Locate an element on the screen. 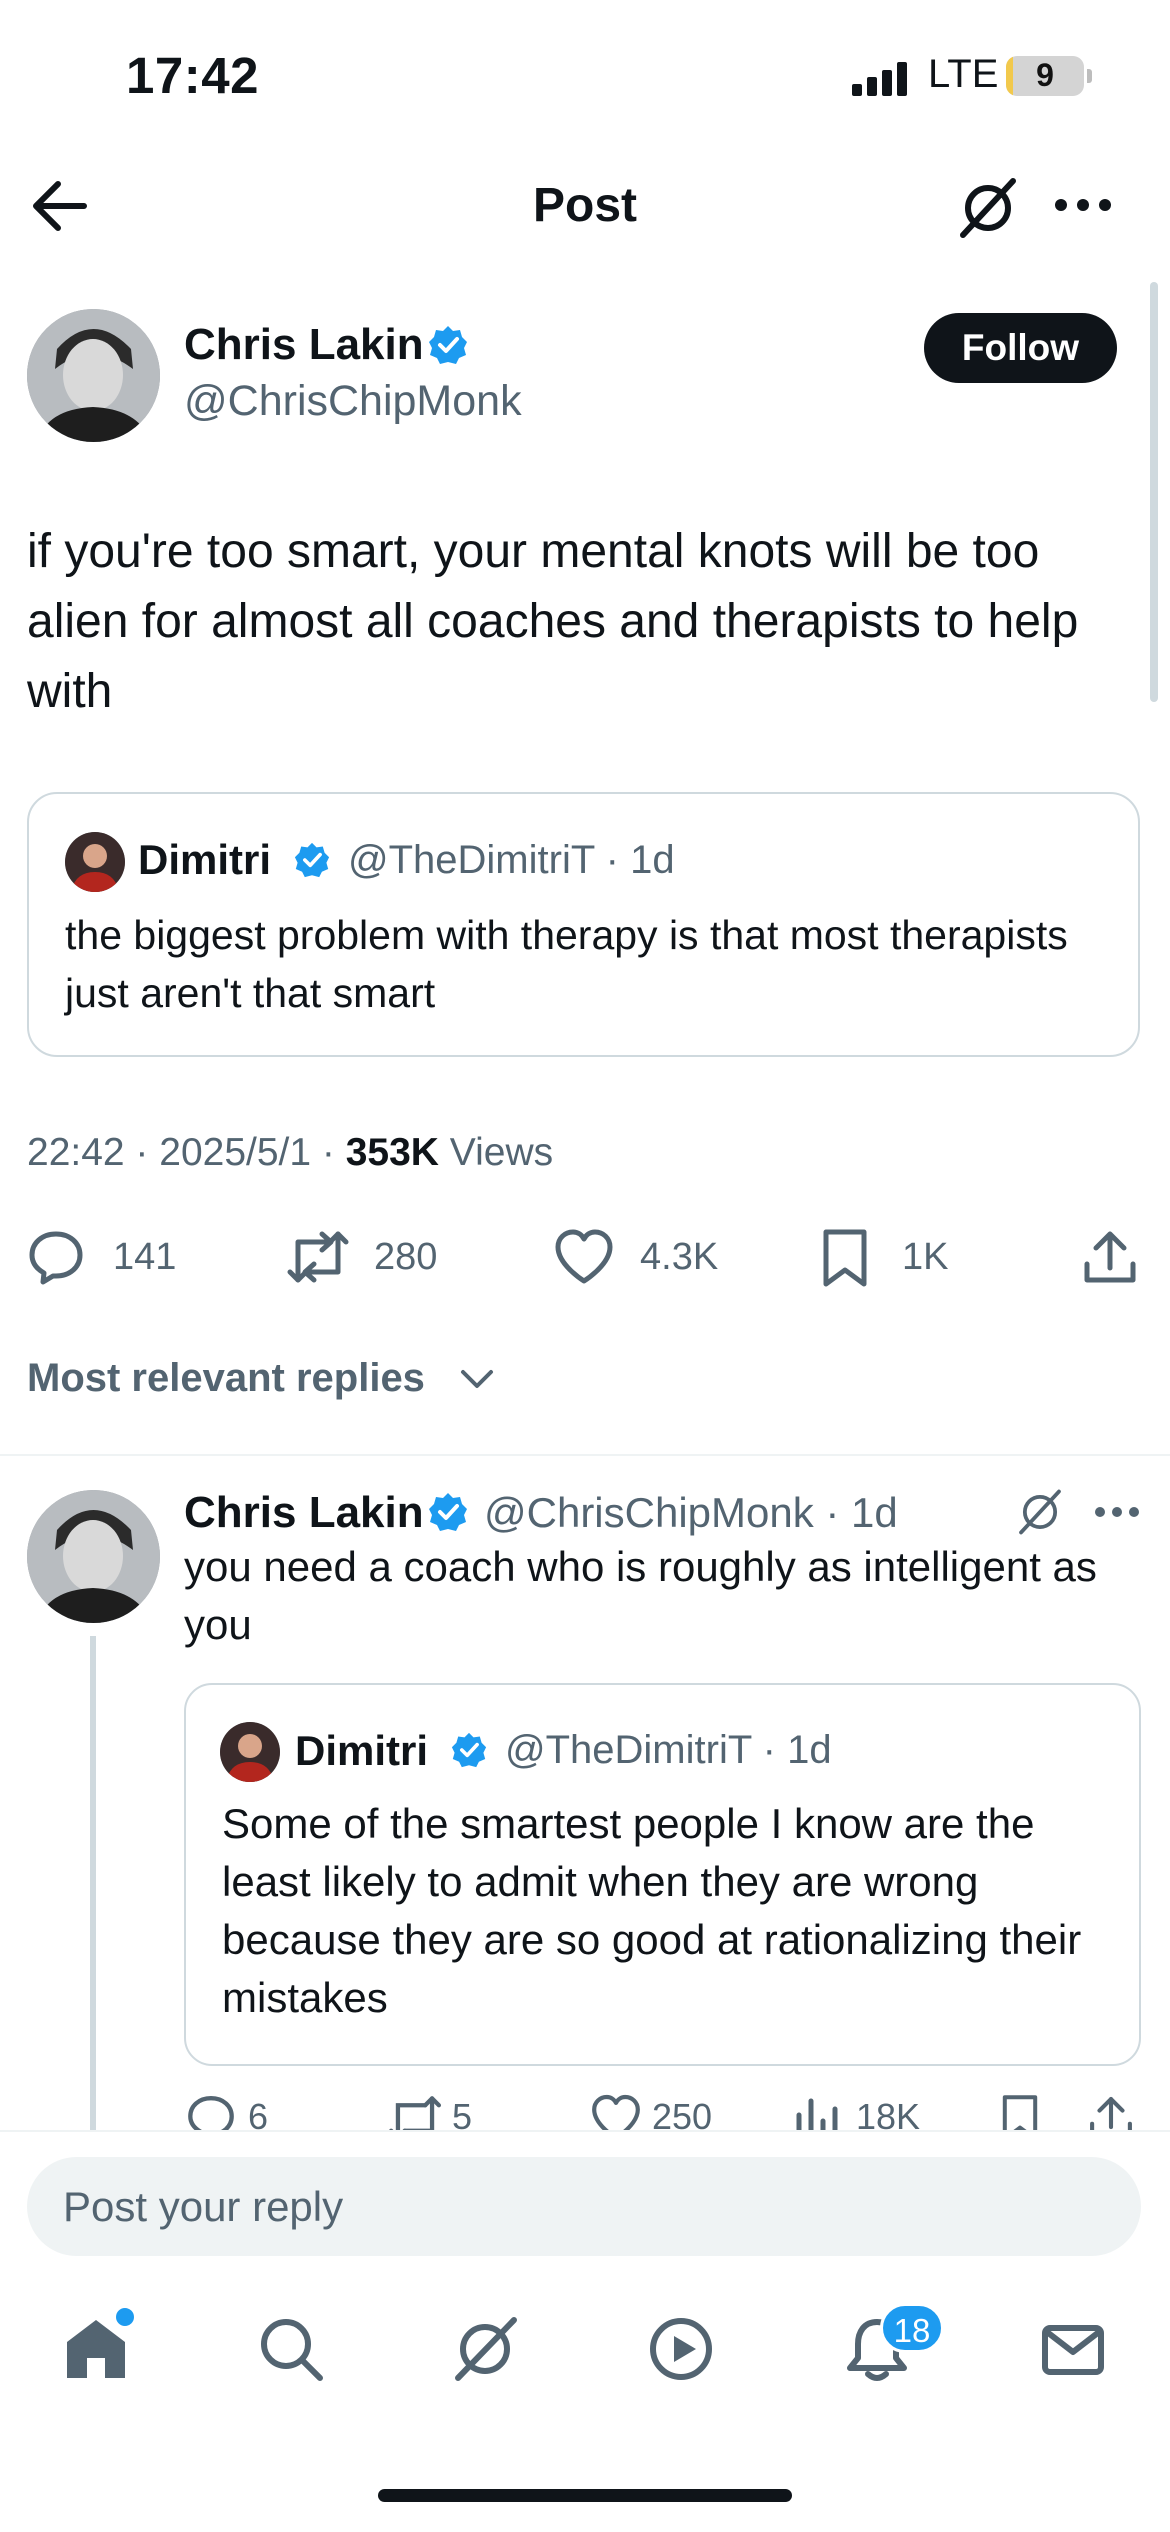  like-count: 4.3K is located at coordinates (679, 1257).